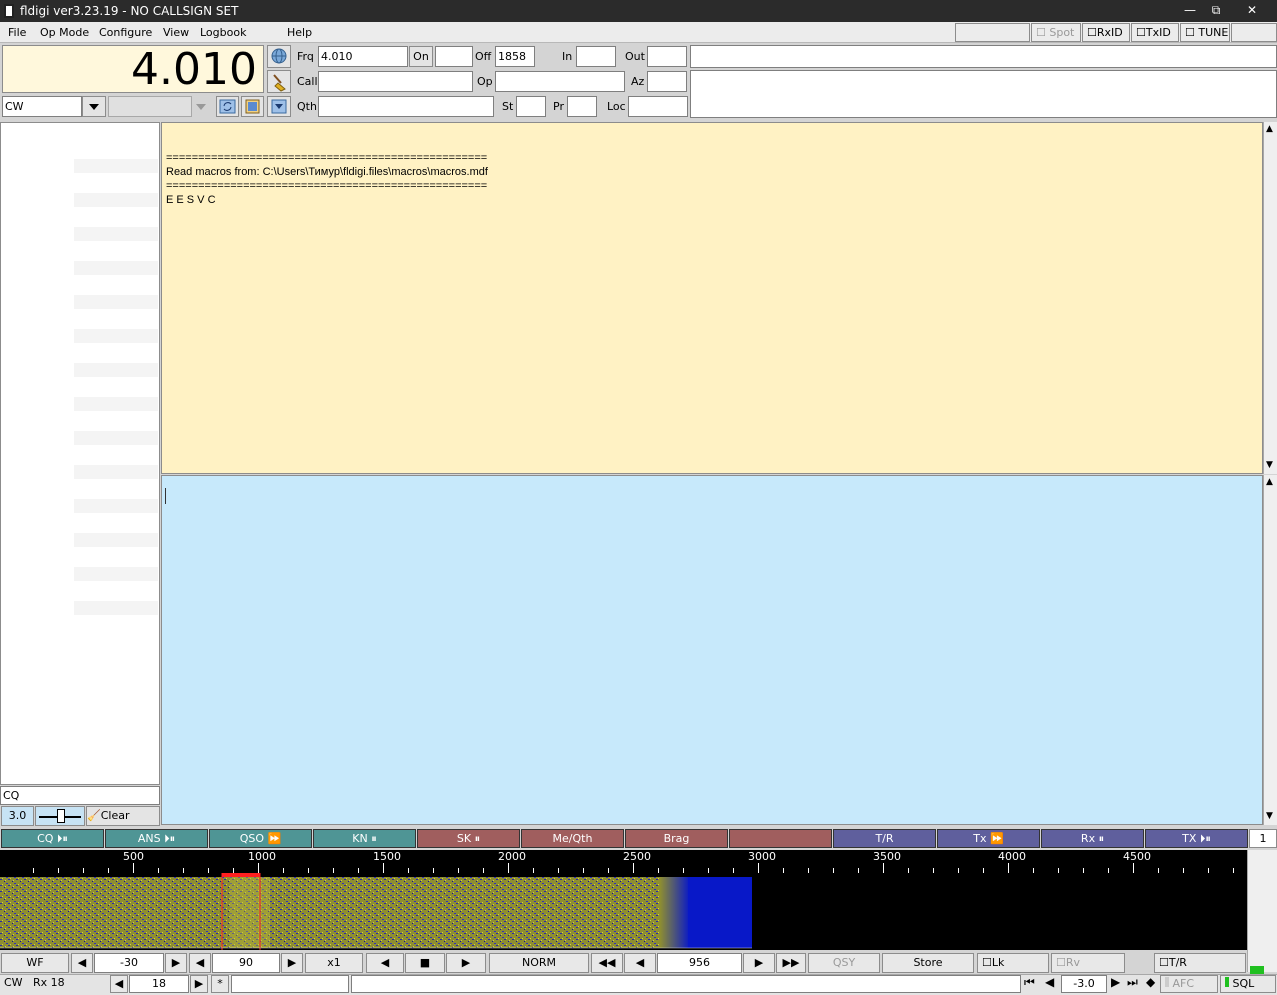 This screenshot has height=995, width=1277. What do you see at coordinates (1248, 984) in the screenshot?
I see `sql-toggle: SQL` at bounding box center [1248, 984].